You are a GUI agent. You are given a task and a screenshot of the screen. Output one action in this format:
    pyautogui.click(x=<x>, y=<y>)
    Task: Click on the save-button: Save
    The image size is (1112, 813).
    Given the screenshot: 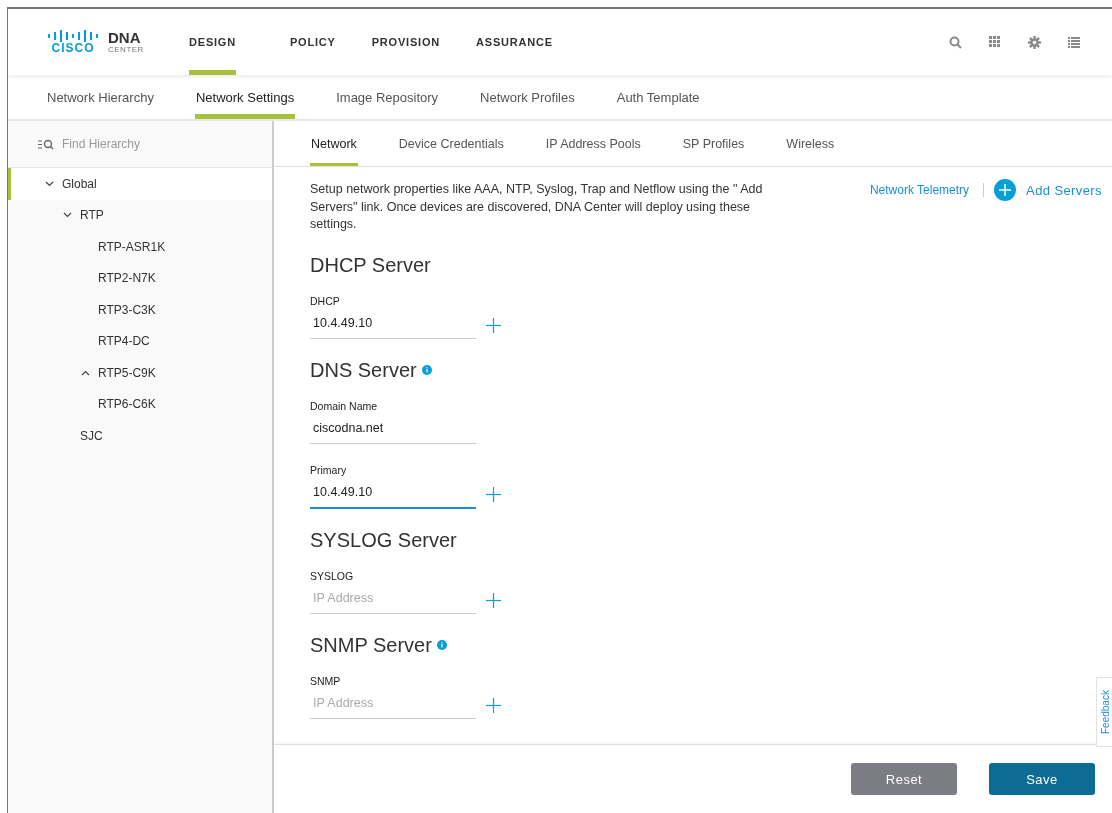 What is the action you would take?
    pyautogui.click(x=1042, y=779)
    